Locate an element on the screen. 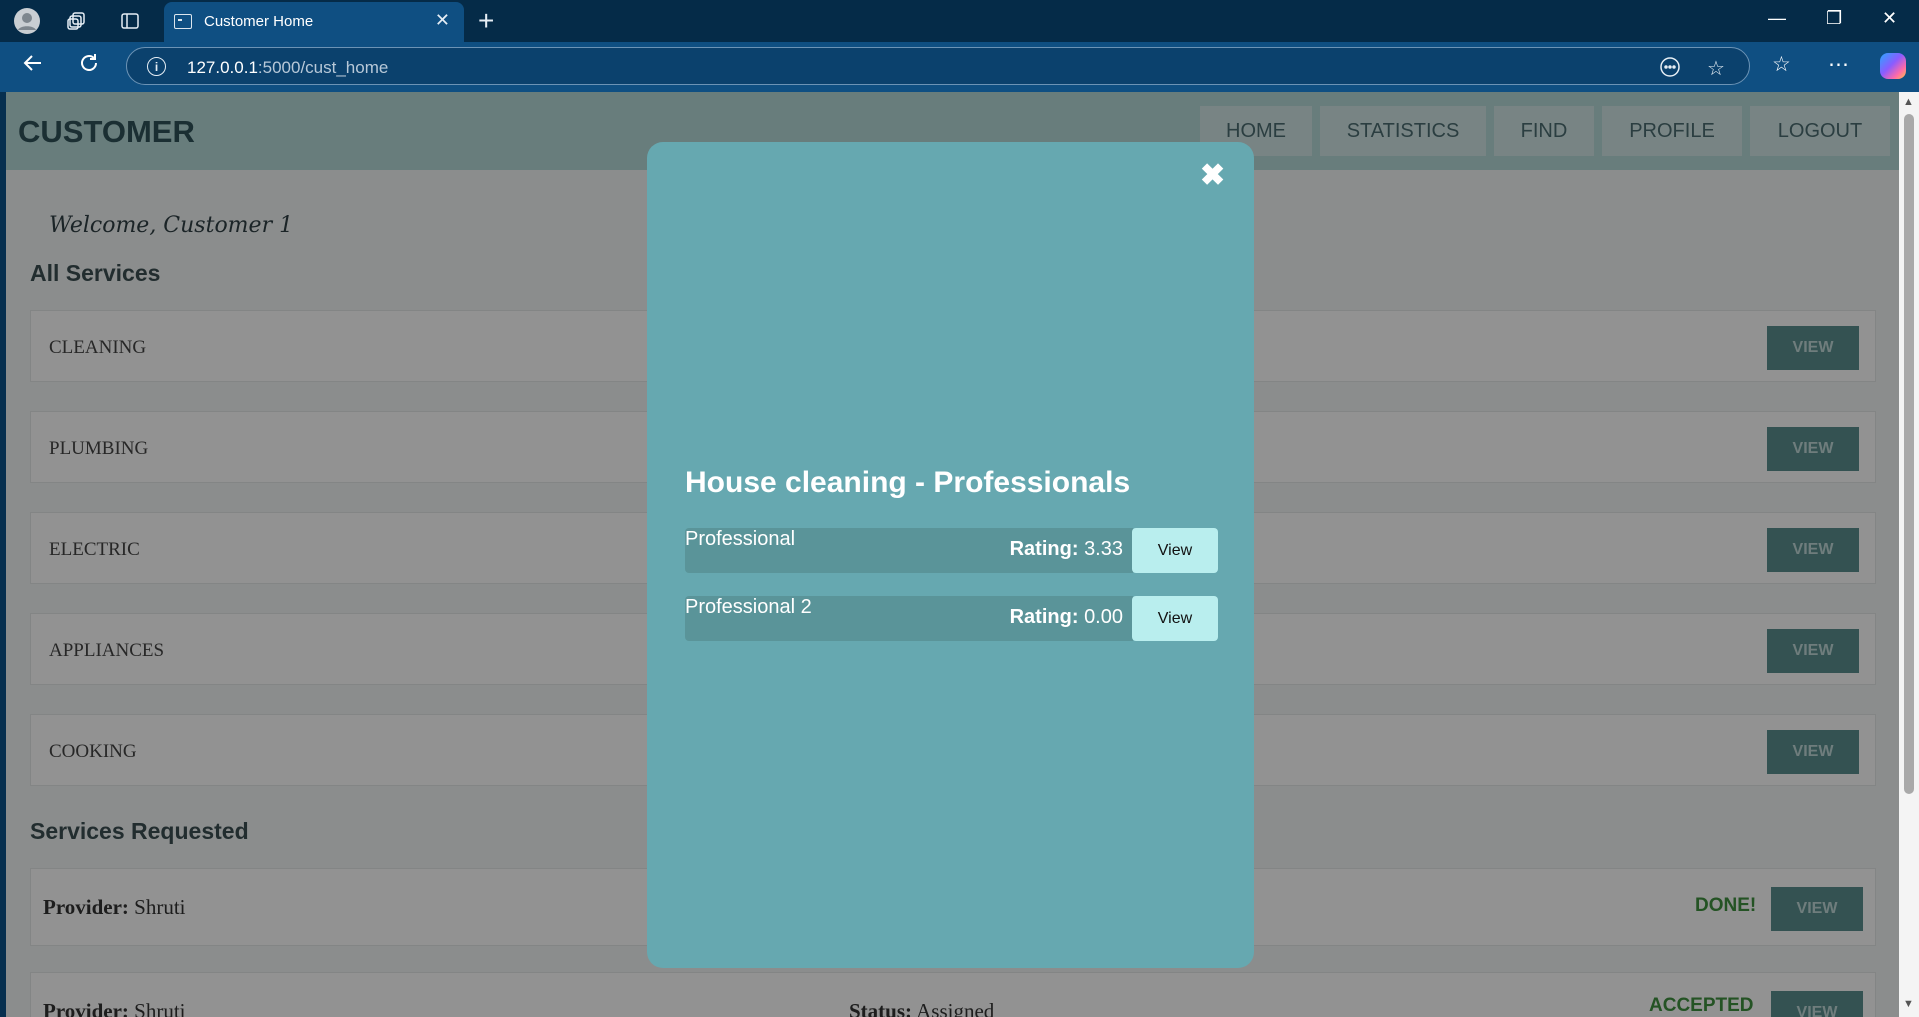 The image size is (1919, 1017). tab-actions-icon is located at coordinates (130, 21).